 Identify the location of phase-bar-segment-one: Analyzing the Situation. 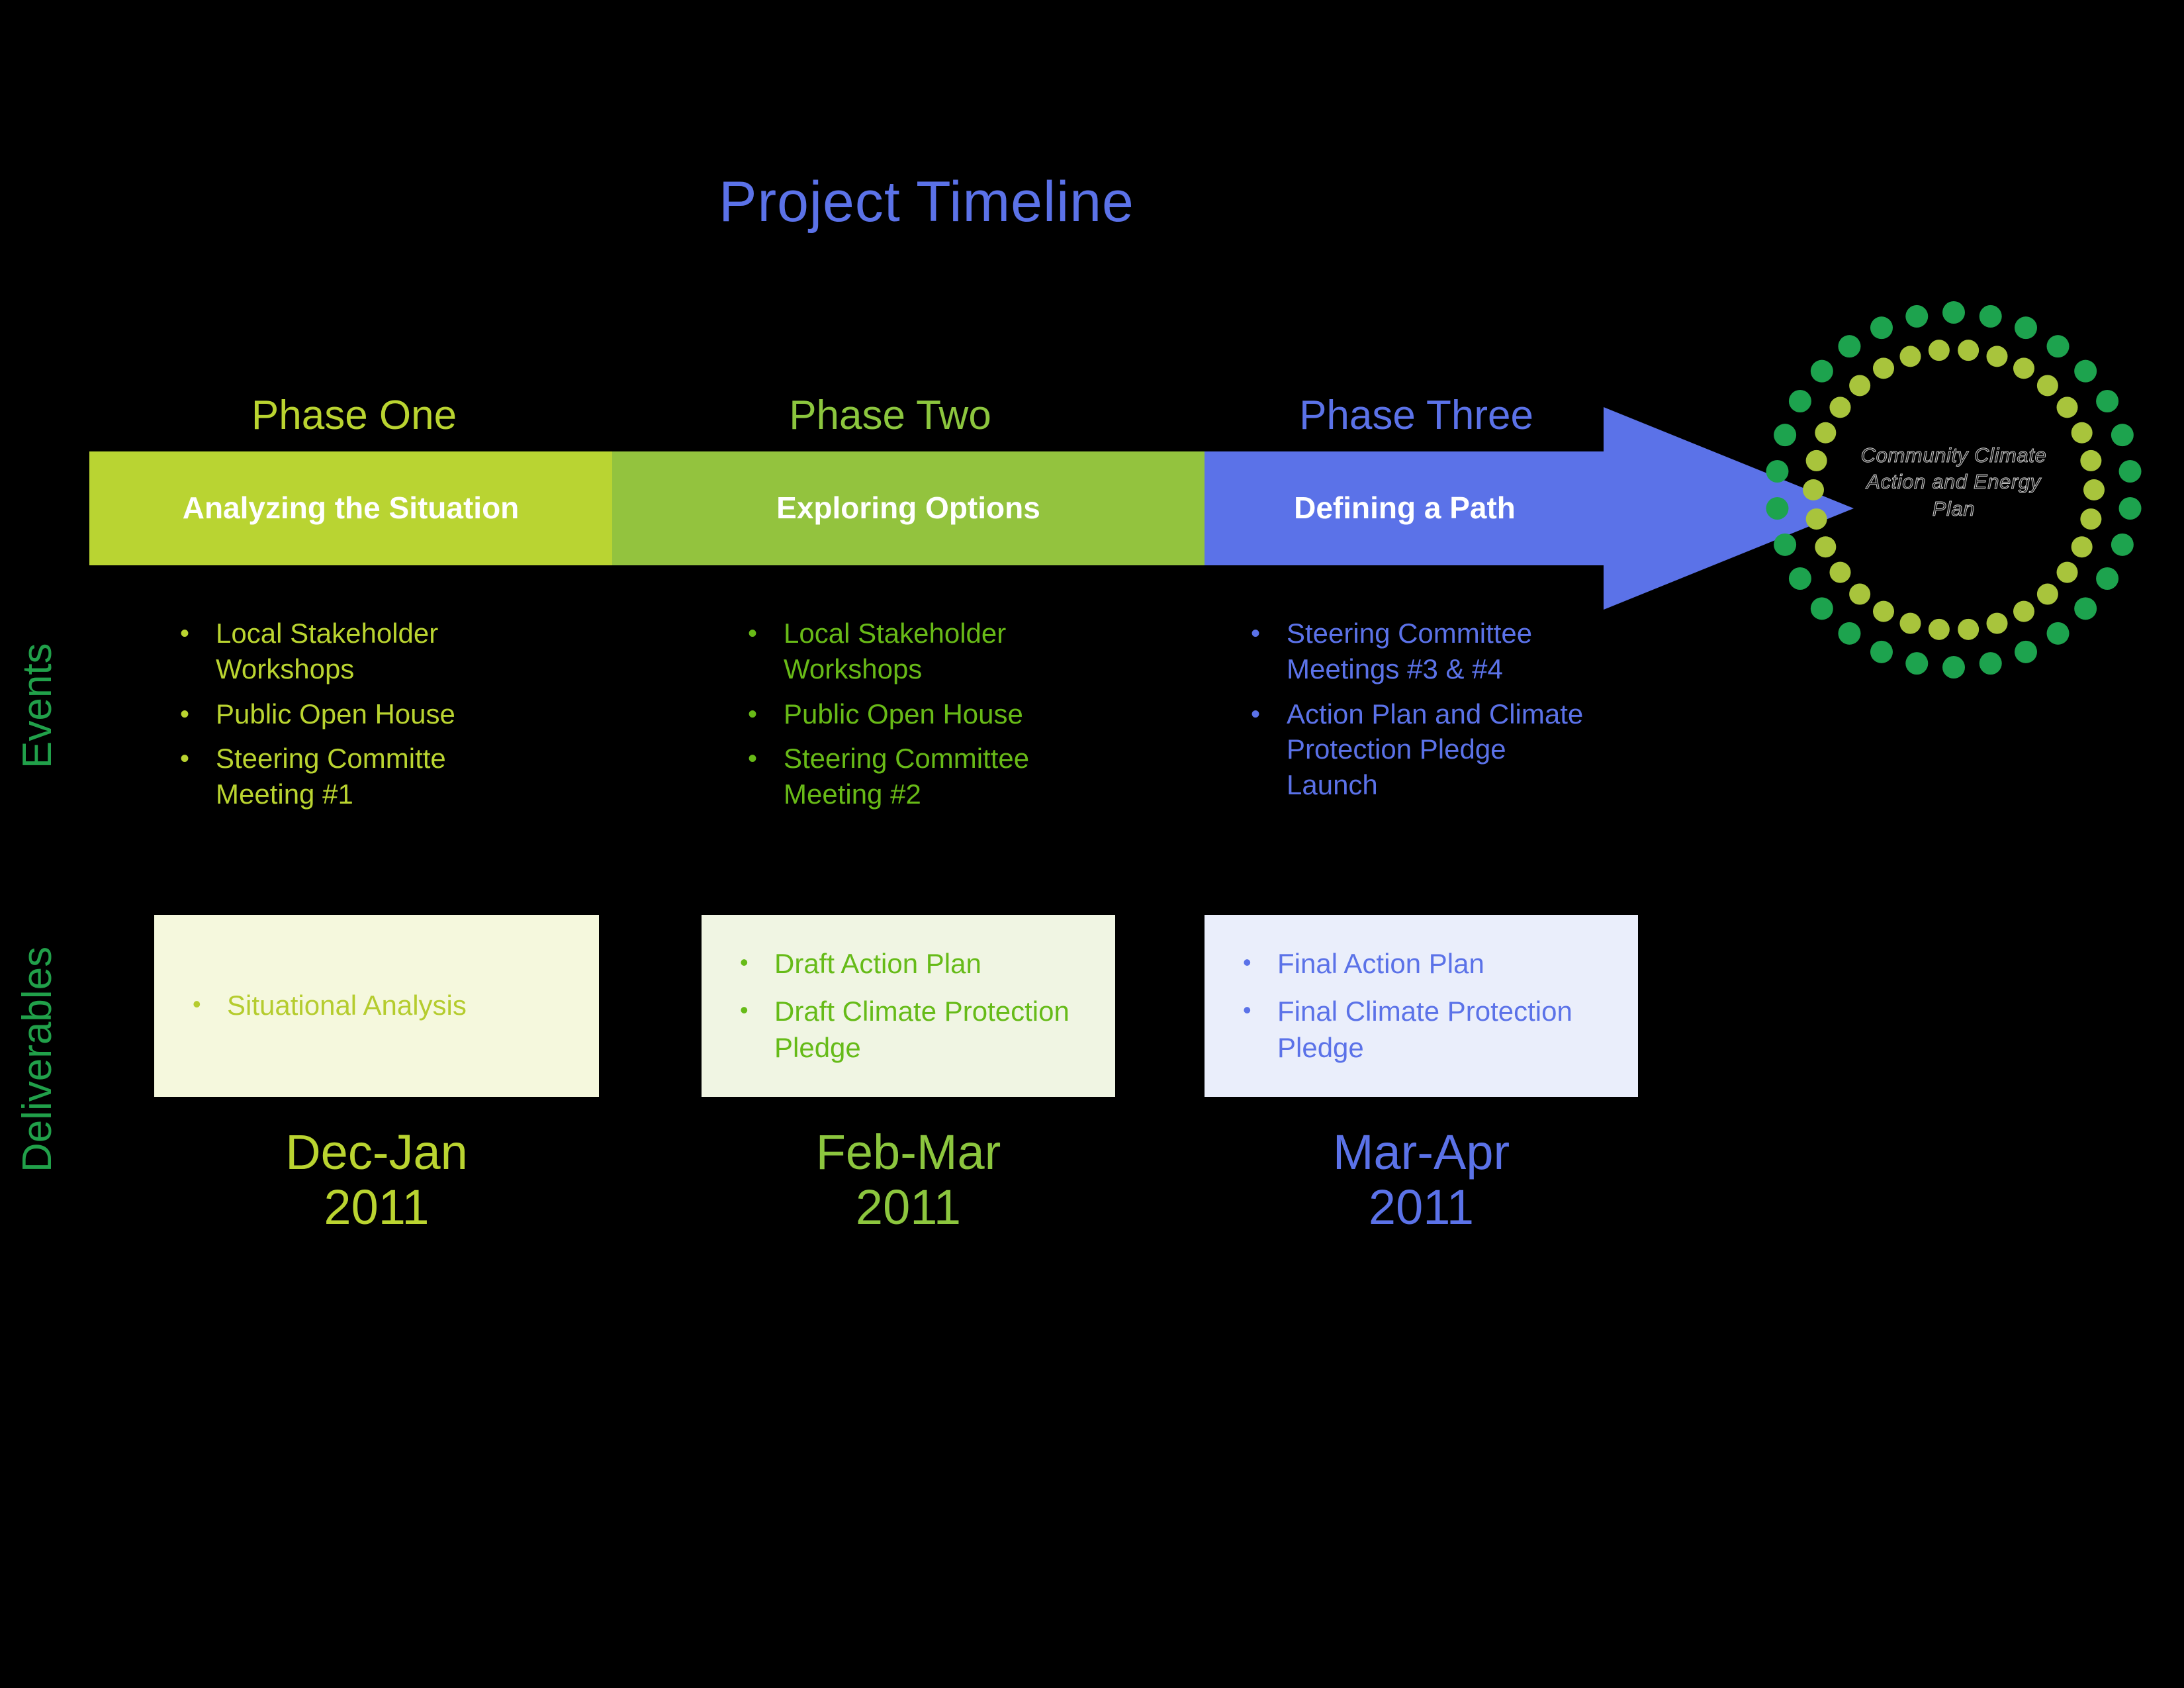
(350, 508).